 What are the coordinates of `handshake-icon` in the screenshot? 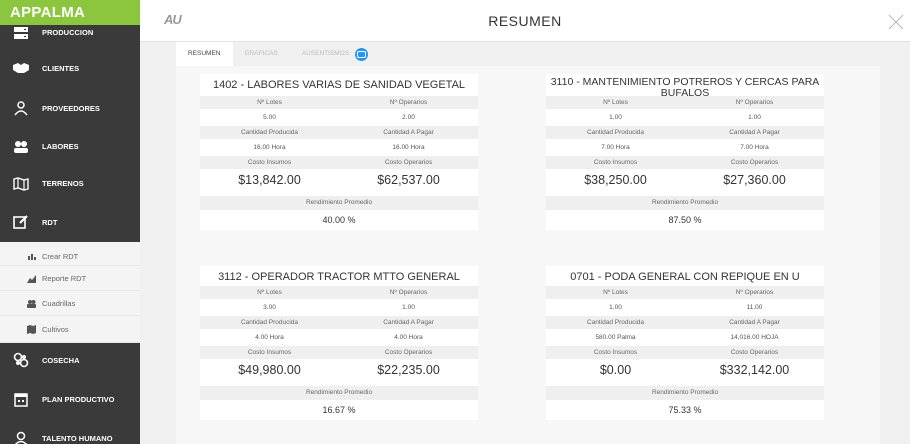 It's located at (21, 68).